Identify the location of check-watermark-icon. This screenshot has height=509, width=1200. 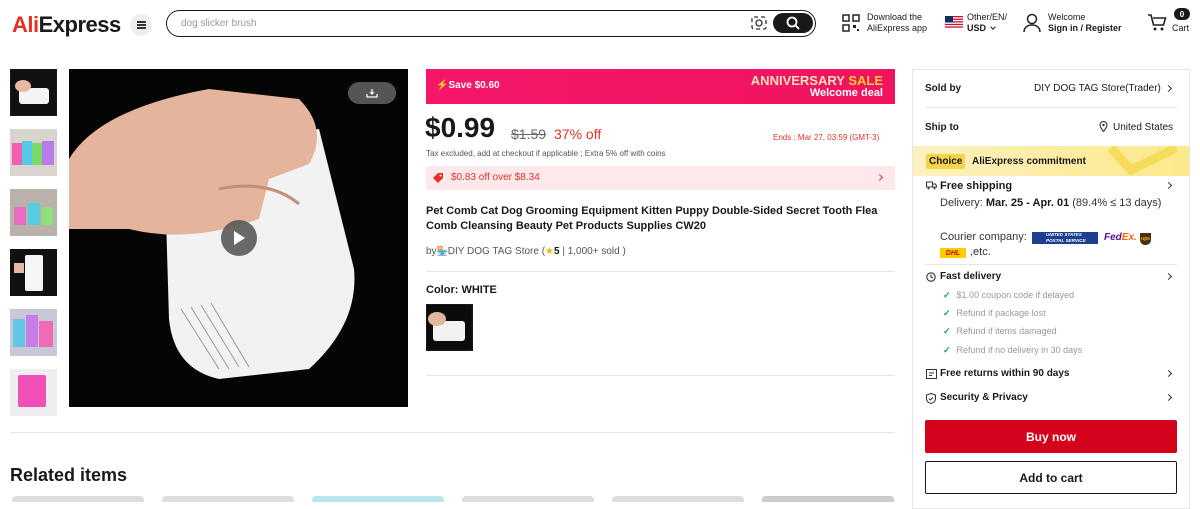
(1142, 161).